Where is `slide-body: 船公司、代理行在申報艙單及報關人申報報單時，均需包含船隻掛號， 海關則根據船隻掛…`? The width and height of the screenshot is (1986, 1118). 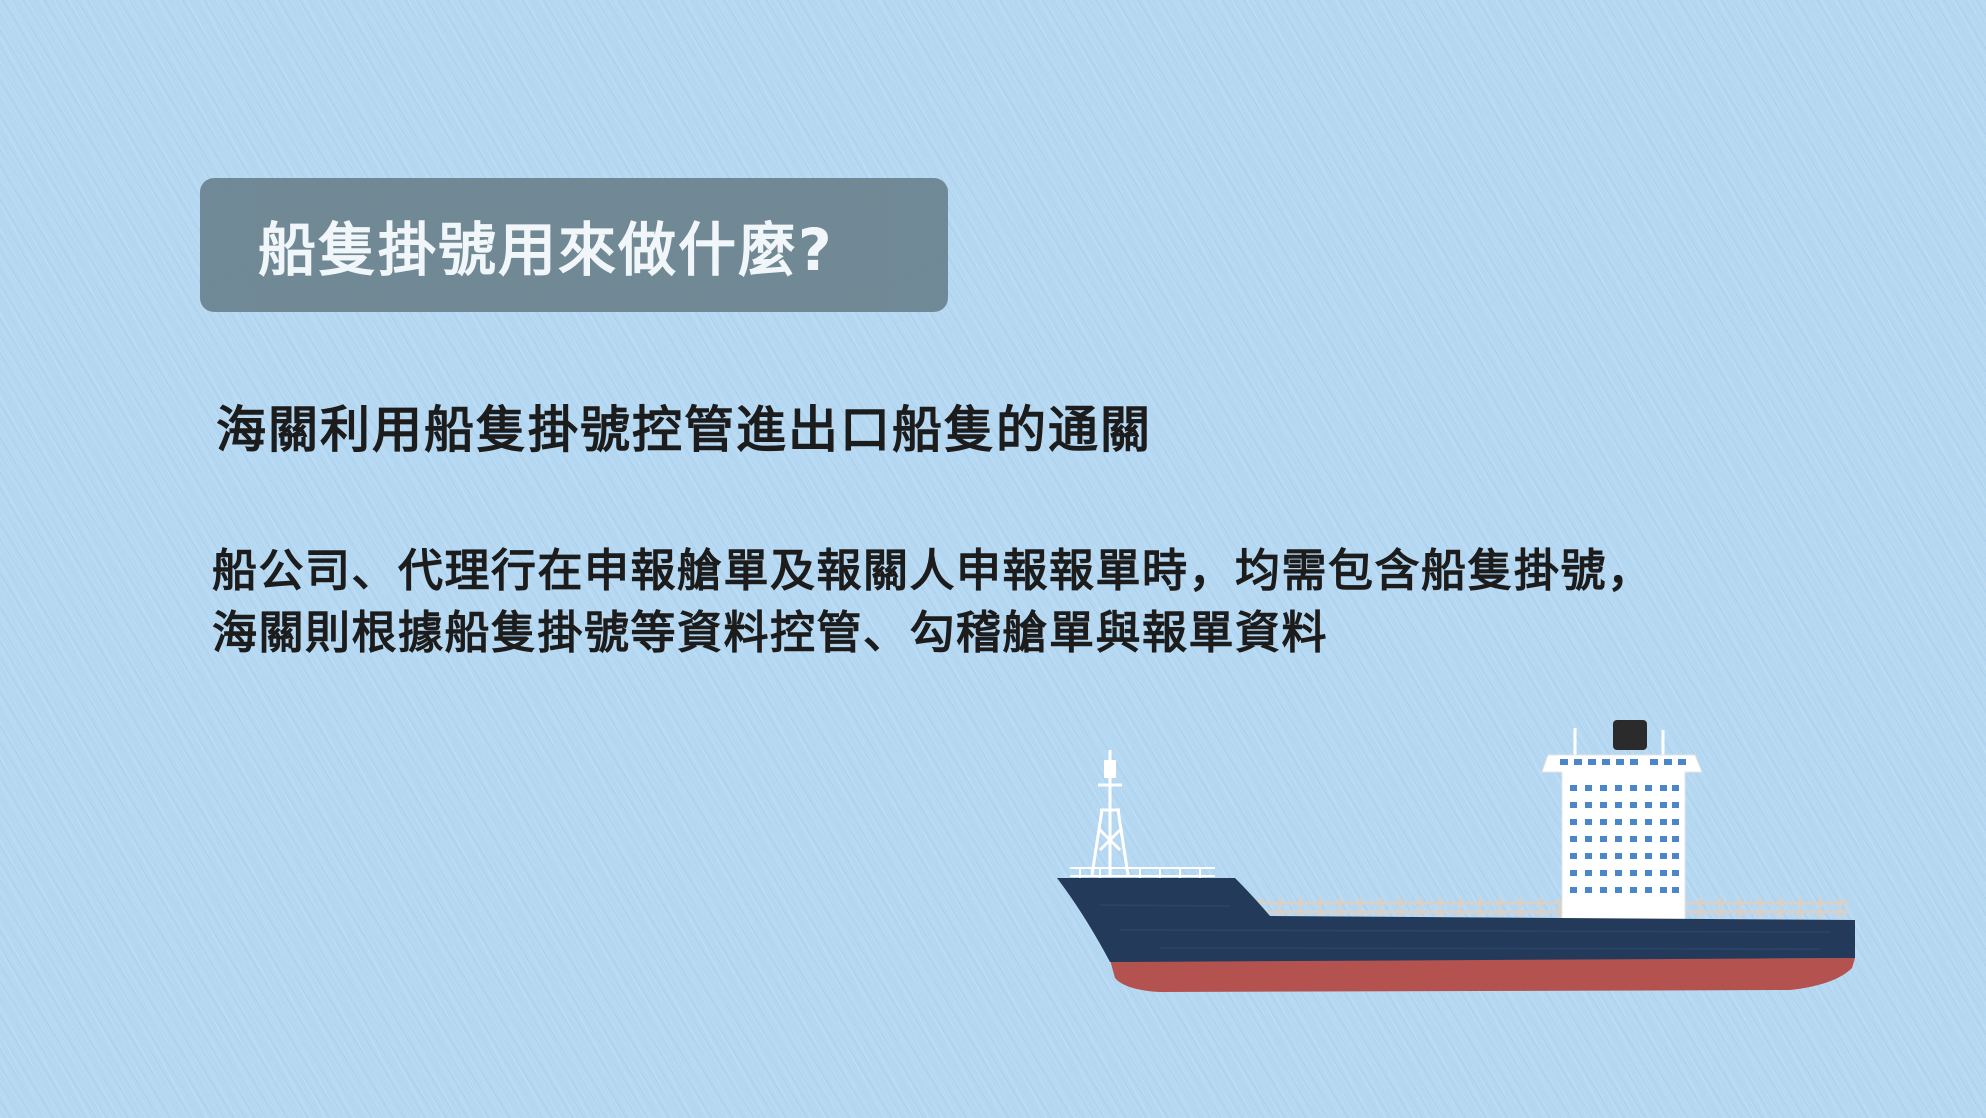
slide-body: 船公司、代理行在申報艙單及報關人申報報單時，均需包含船隻掛號， 海關則根據船隻掛… is located at coordinates (933, 602).